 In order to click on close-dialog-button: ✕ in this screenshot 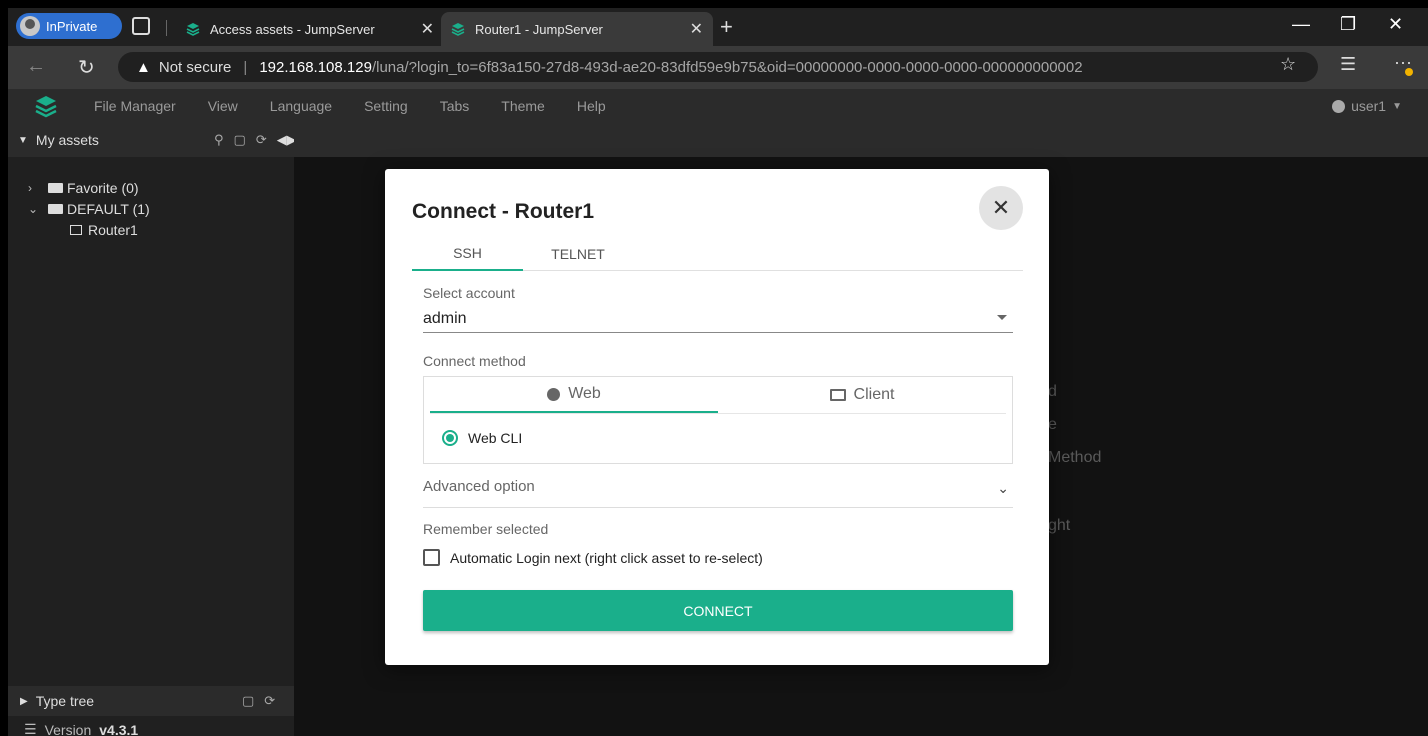, I will do `click(1001, 208)`.